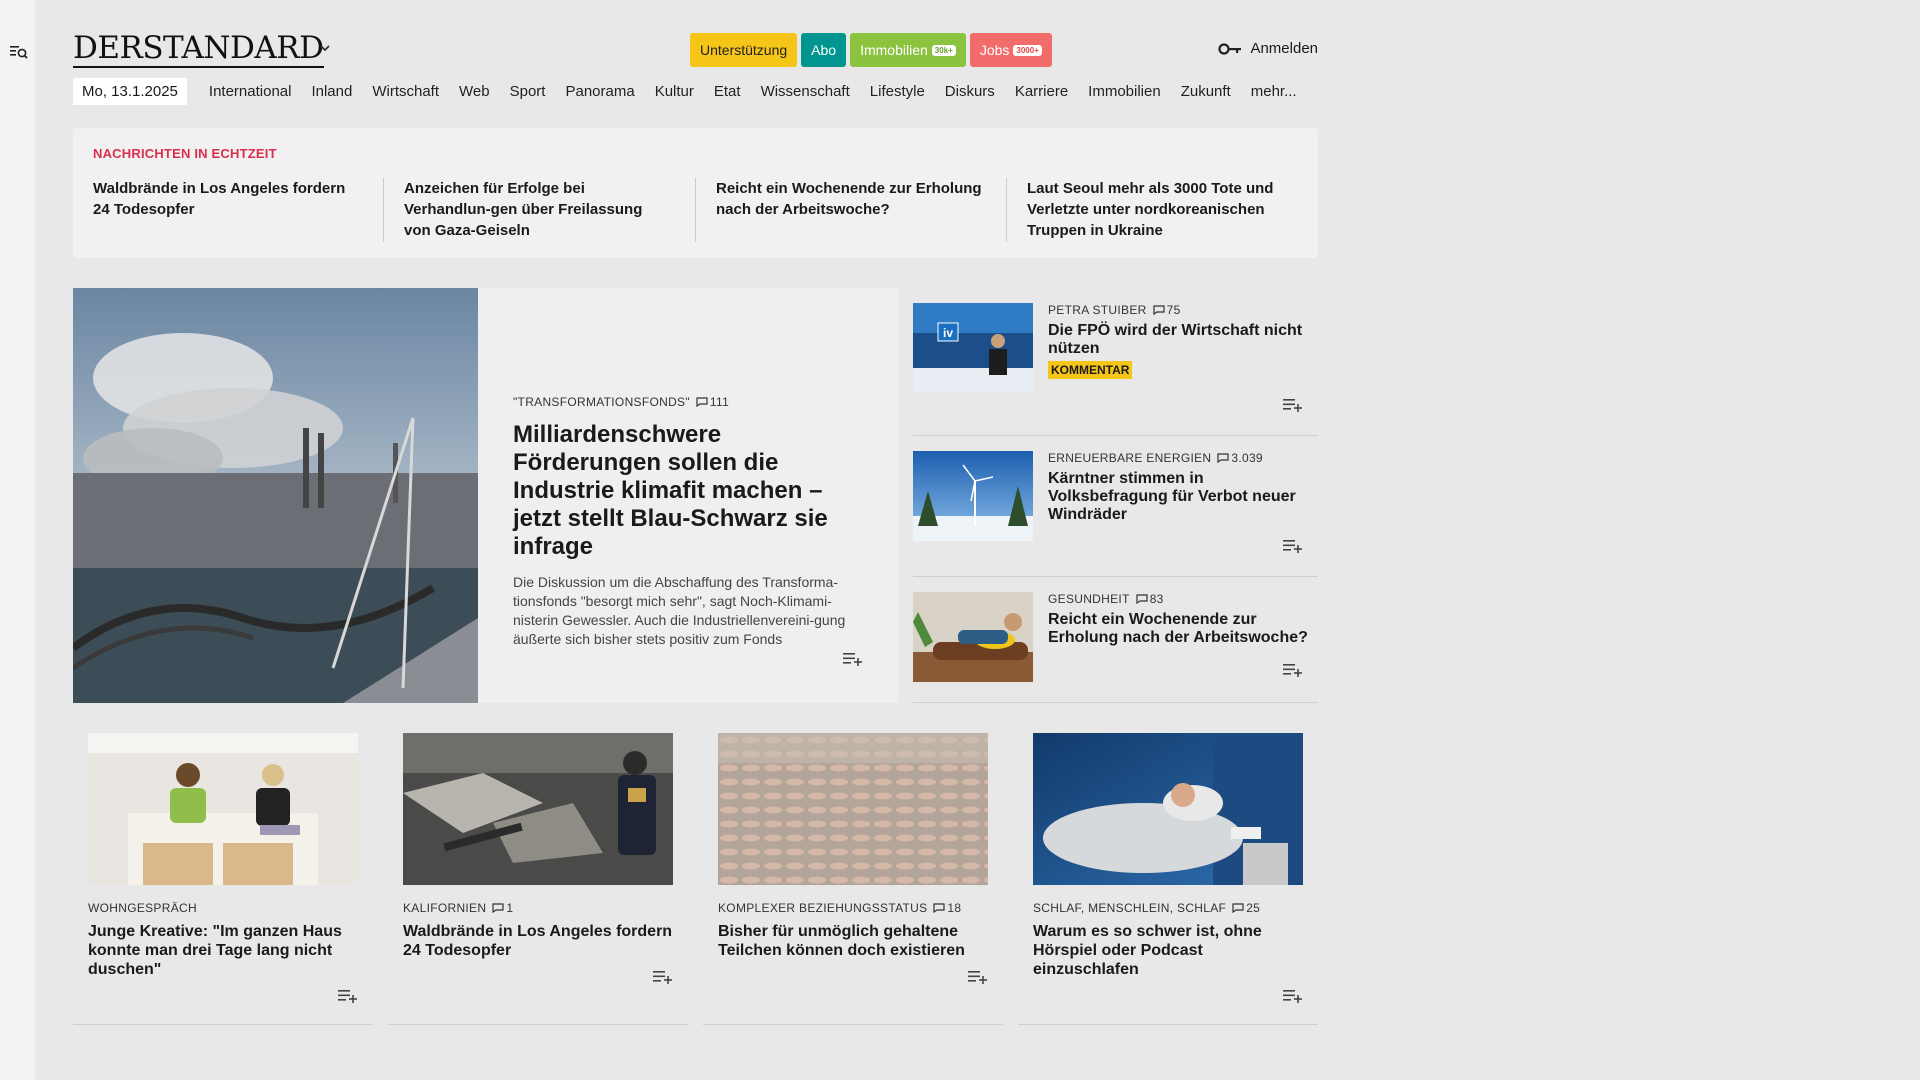 The width and height of the screenshot is (1920, 1080). I want to click on comment-count: 3.039, so click(1240, 458).